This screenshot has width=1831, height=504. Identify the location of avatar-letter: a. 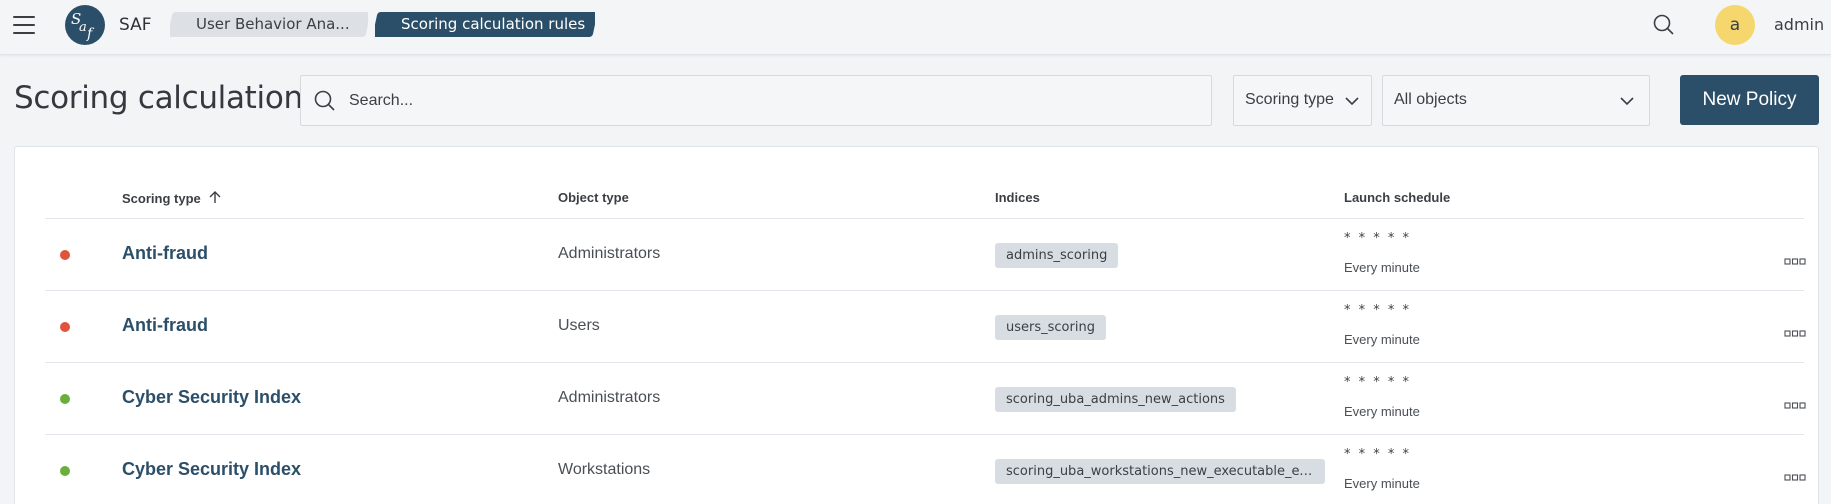
(1735, 25).